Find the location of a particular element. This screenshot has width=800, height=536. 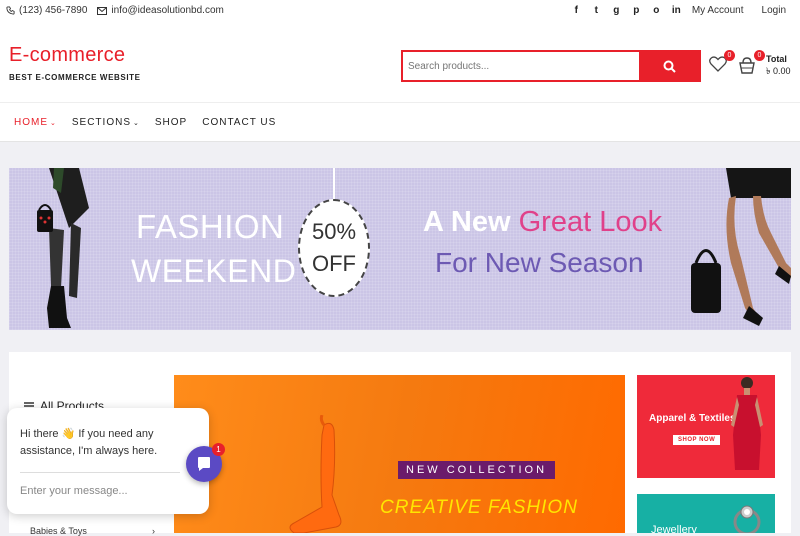

email-info: info@ideasolutionbd.com is located at coordinates (160, 10).